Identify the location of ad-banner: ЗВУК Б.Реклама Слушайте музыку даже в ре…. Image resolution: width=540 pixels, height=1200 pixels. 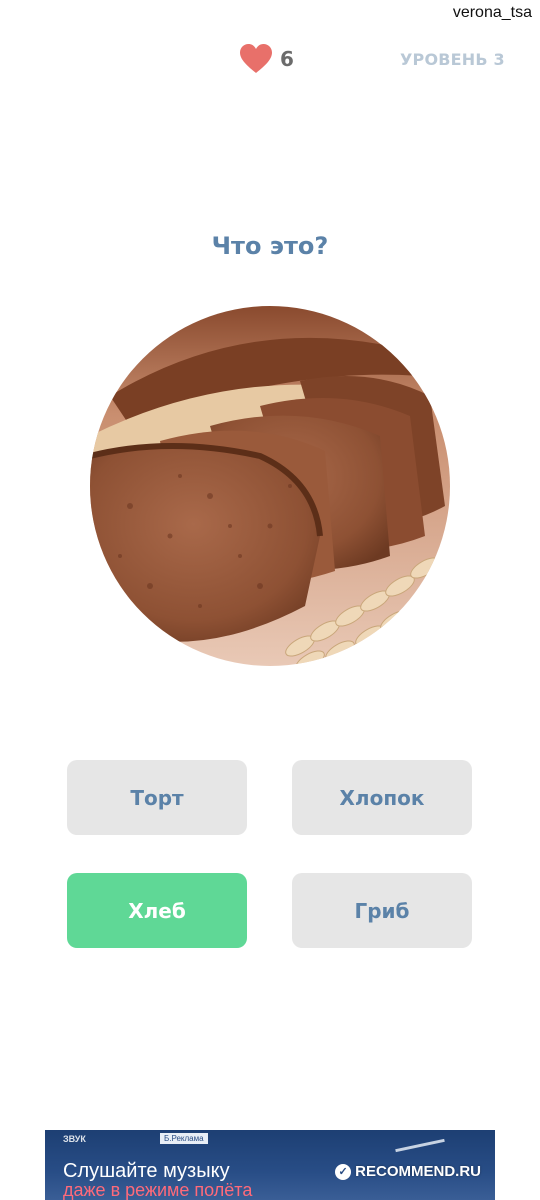
(270, 1165).